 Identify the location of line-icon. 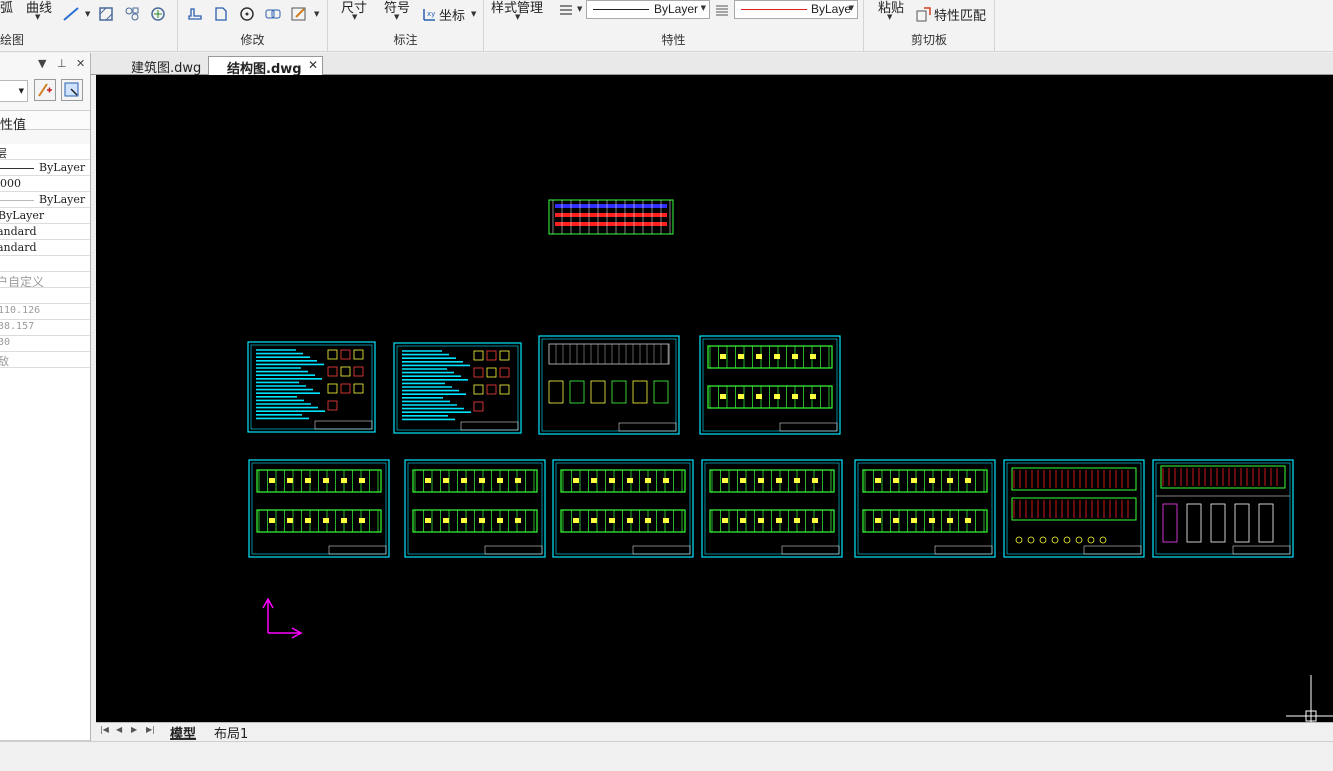
(71, 14).